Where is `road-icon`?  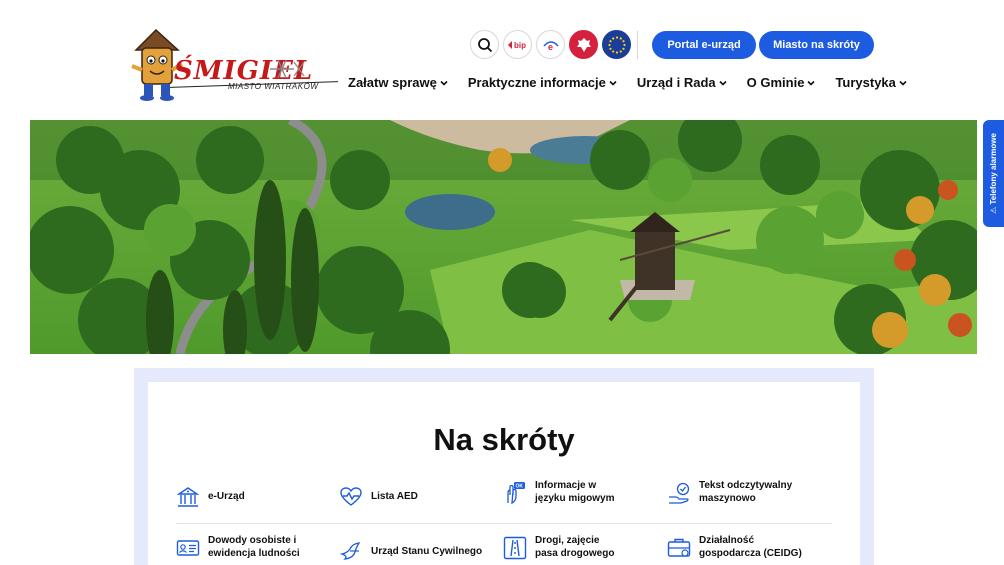 road-icon is located at coordinates (515, 547).